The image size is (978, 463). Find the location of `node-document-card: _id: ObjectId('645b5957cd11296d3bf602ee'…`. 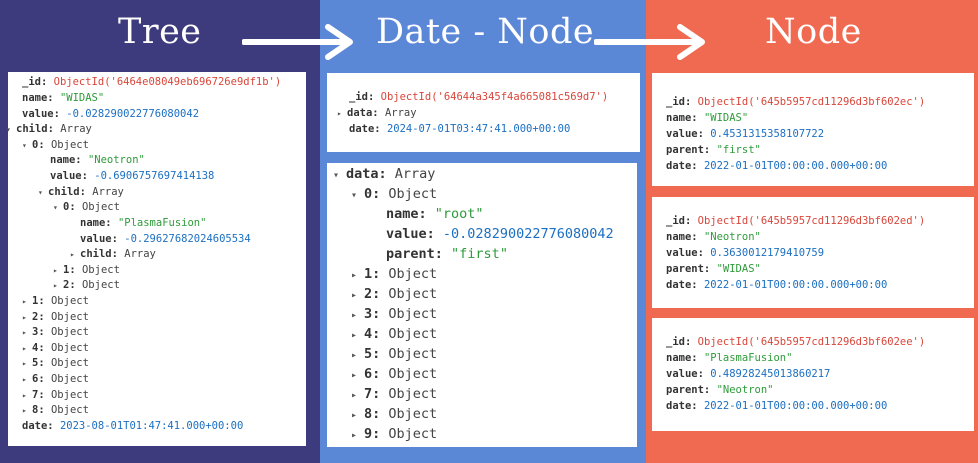

node-document-card: _id: ObjectId('645b5957cd11296d3bf602ee'… is located at coordinates (813, 374).